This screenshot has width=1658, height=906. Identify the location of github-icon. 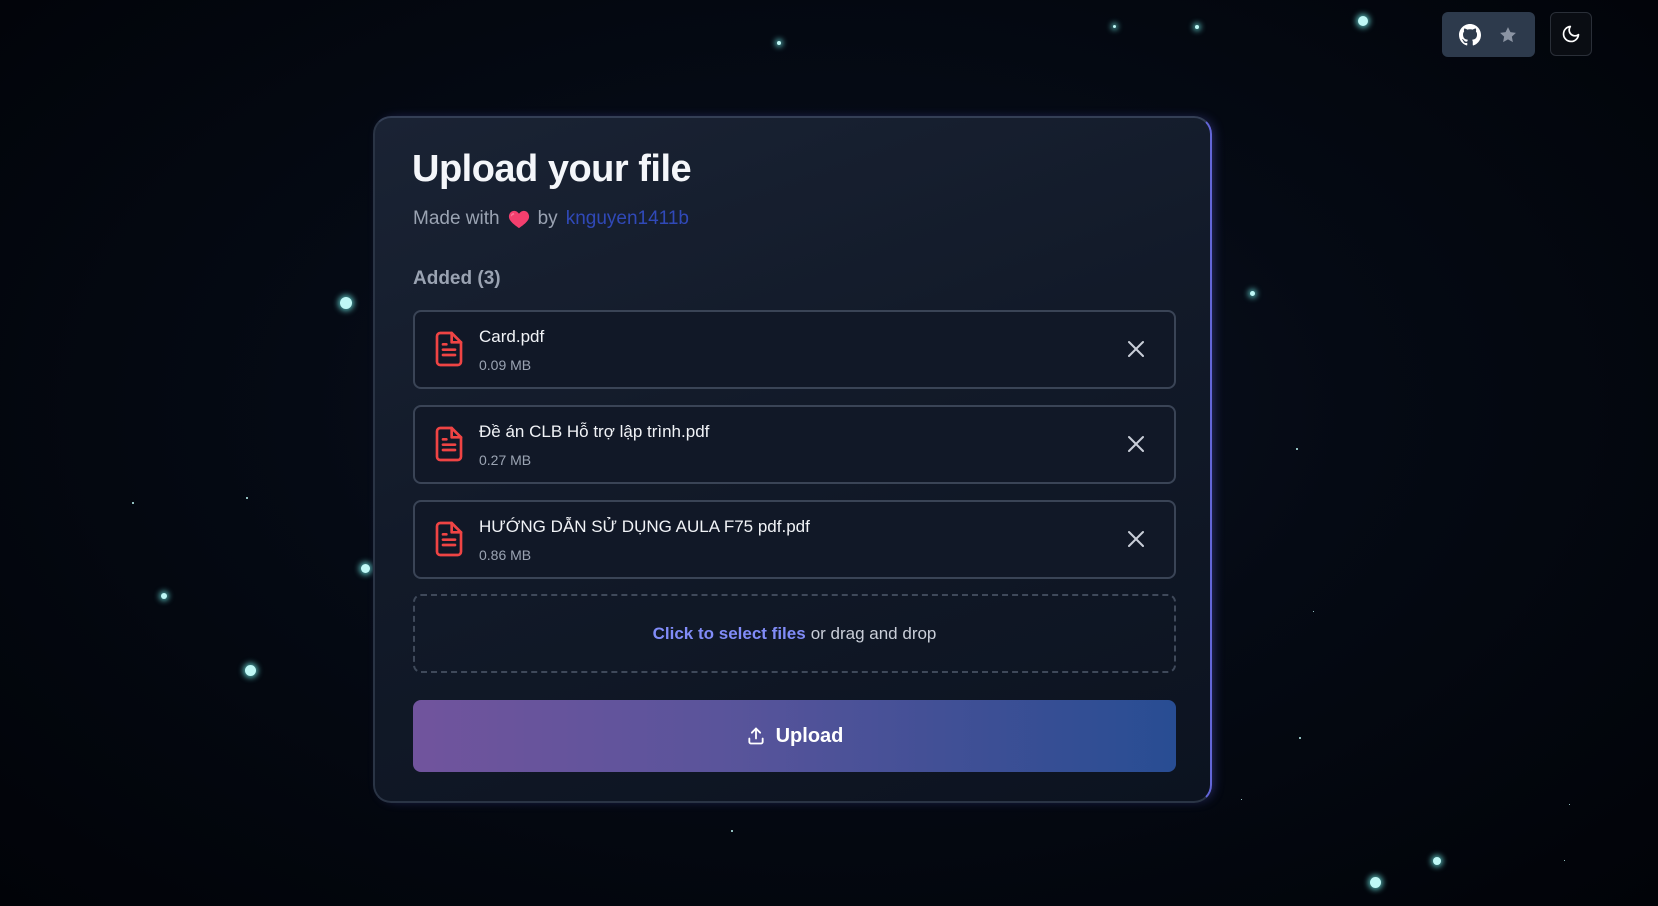
(1470, 34).